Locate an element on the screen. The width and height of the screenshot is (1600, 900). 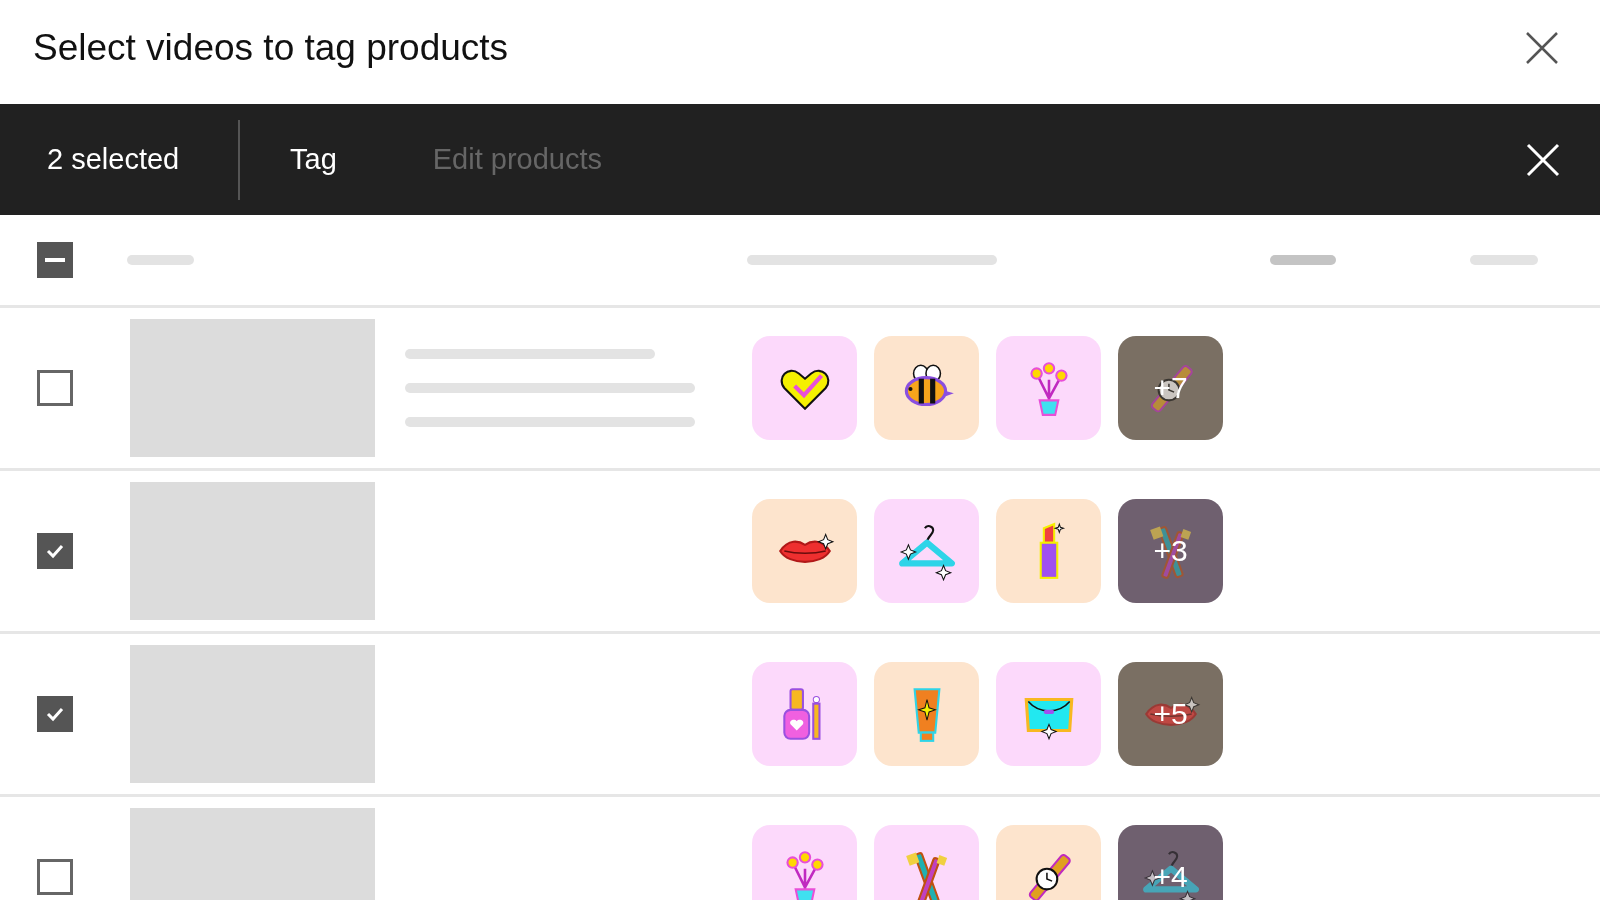
more-products-tile: +3 is located at coordinates (1170, 551).